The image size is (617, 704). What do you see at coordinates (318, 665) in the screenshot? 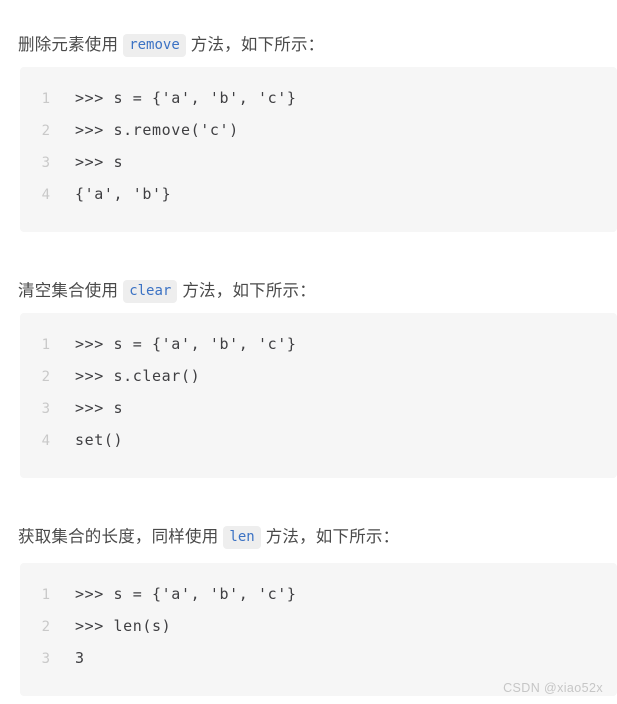
I see `code-line: 3 3` at bounding box center [318, 665].